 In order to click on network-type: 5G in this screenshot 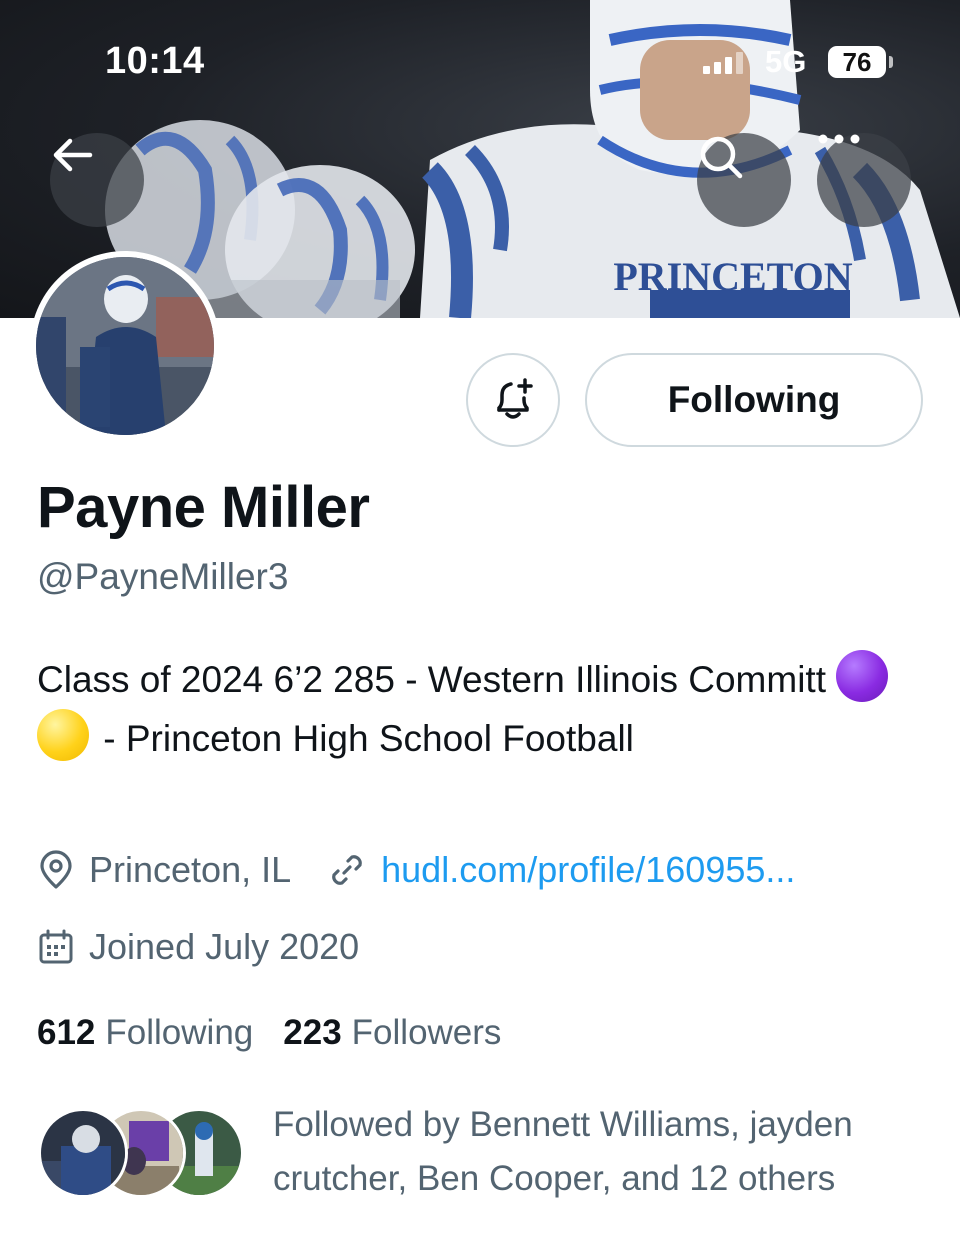, I will do `click(786, 61)`.